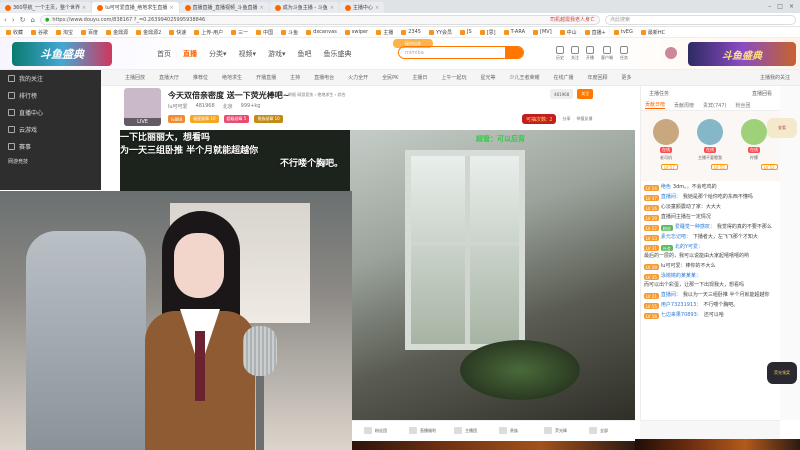  I want to click on nav-item-2: 分类▾, so click(218, 54).